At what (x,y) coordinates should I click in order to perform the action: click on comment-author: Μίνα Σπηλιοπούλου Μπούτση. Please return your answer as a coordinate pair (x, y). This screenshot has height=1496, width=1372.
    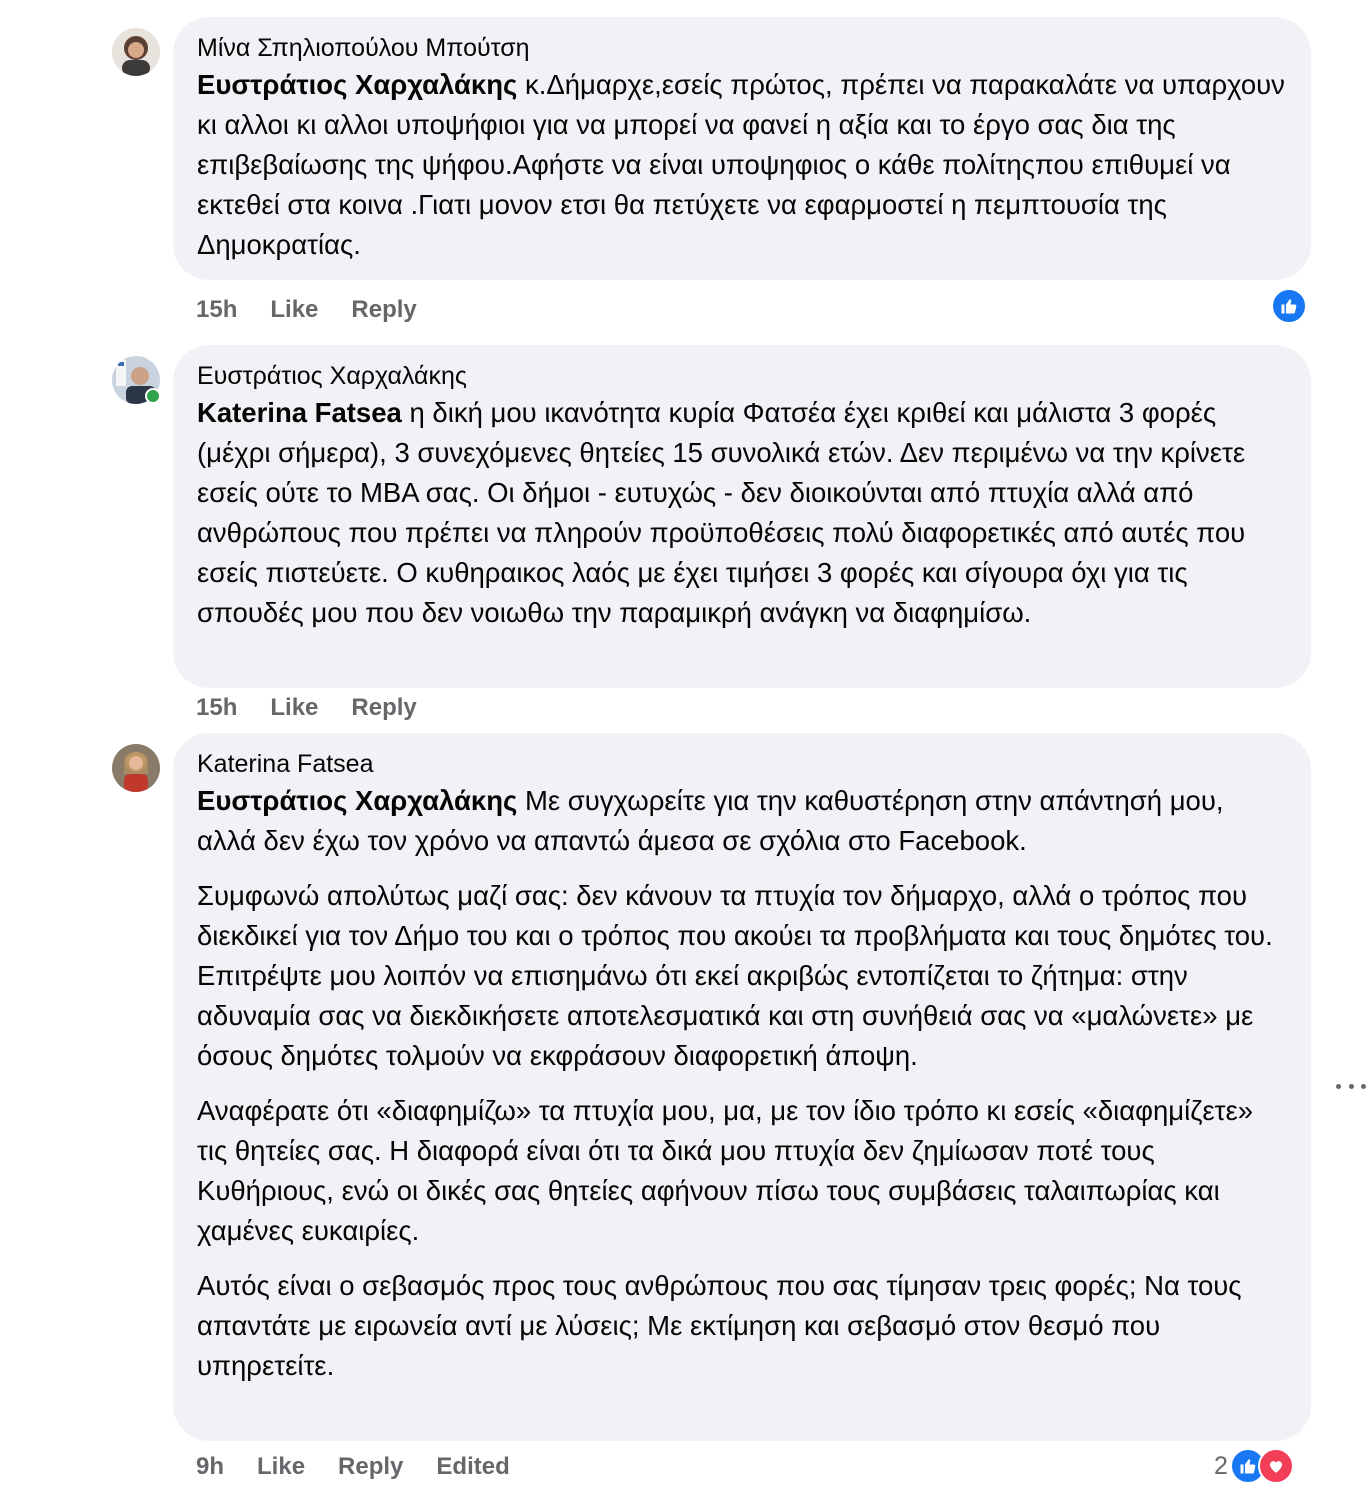
    Looking at the image, I should click on (742, 48).